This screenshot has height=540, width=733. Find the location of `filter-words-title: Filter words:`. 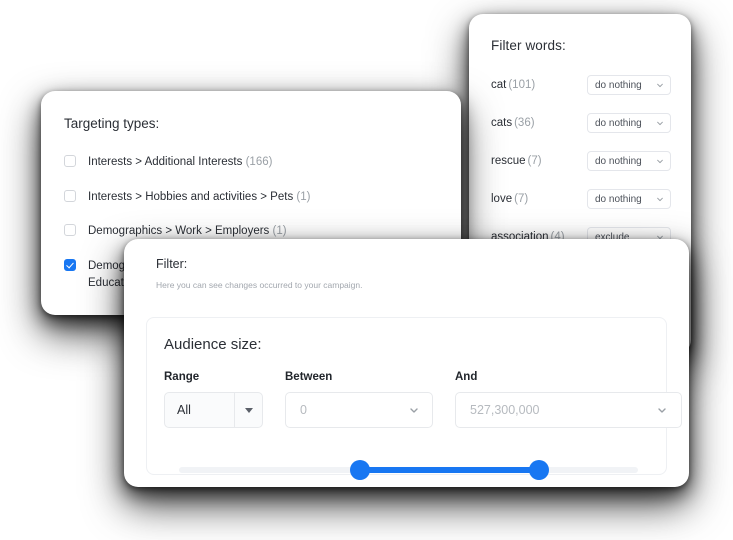

filter-words-title: Filter words: is located at coordinates (528, 45).